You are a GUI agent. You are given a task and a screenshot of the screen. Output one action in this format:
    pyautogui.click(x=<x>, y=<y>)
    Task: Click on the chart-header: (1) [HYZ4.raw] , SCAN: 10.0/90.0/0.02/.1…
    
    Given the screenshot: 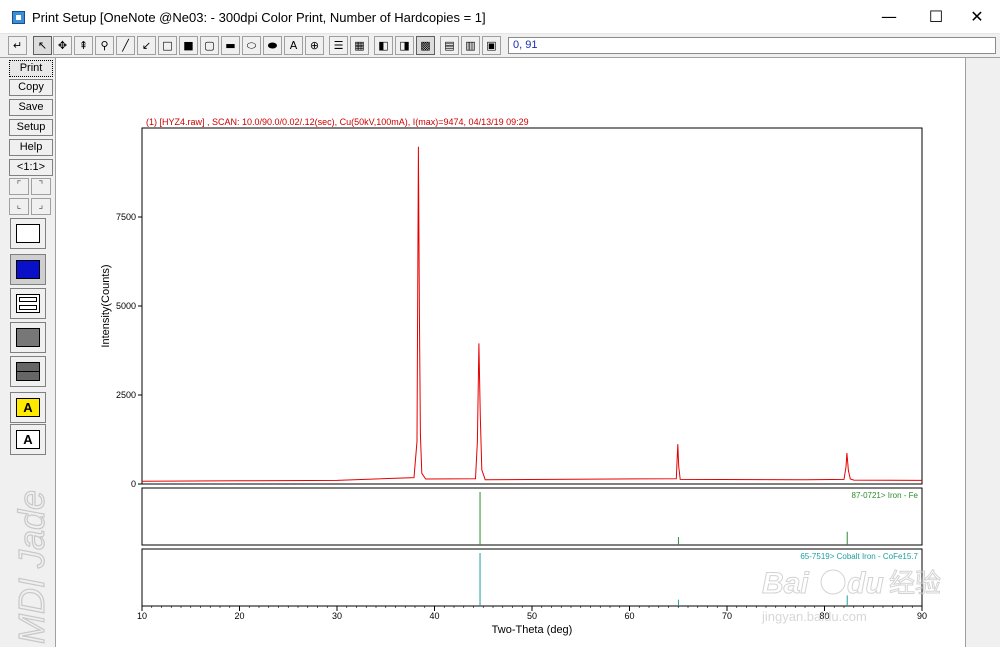 What is the action you would take?
    pyautogui.click(x=337, y=122)
    